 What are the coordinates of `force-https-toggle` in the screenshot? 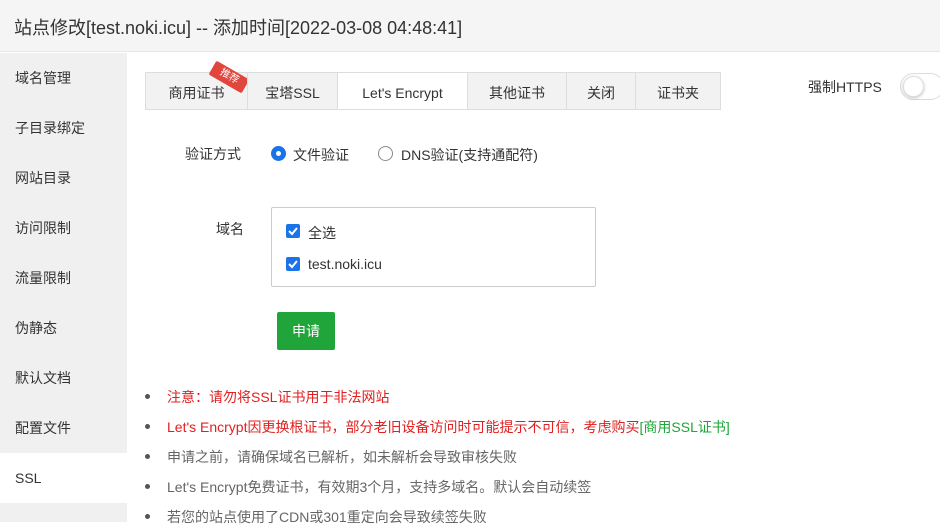 It's located at (920, 86).